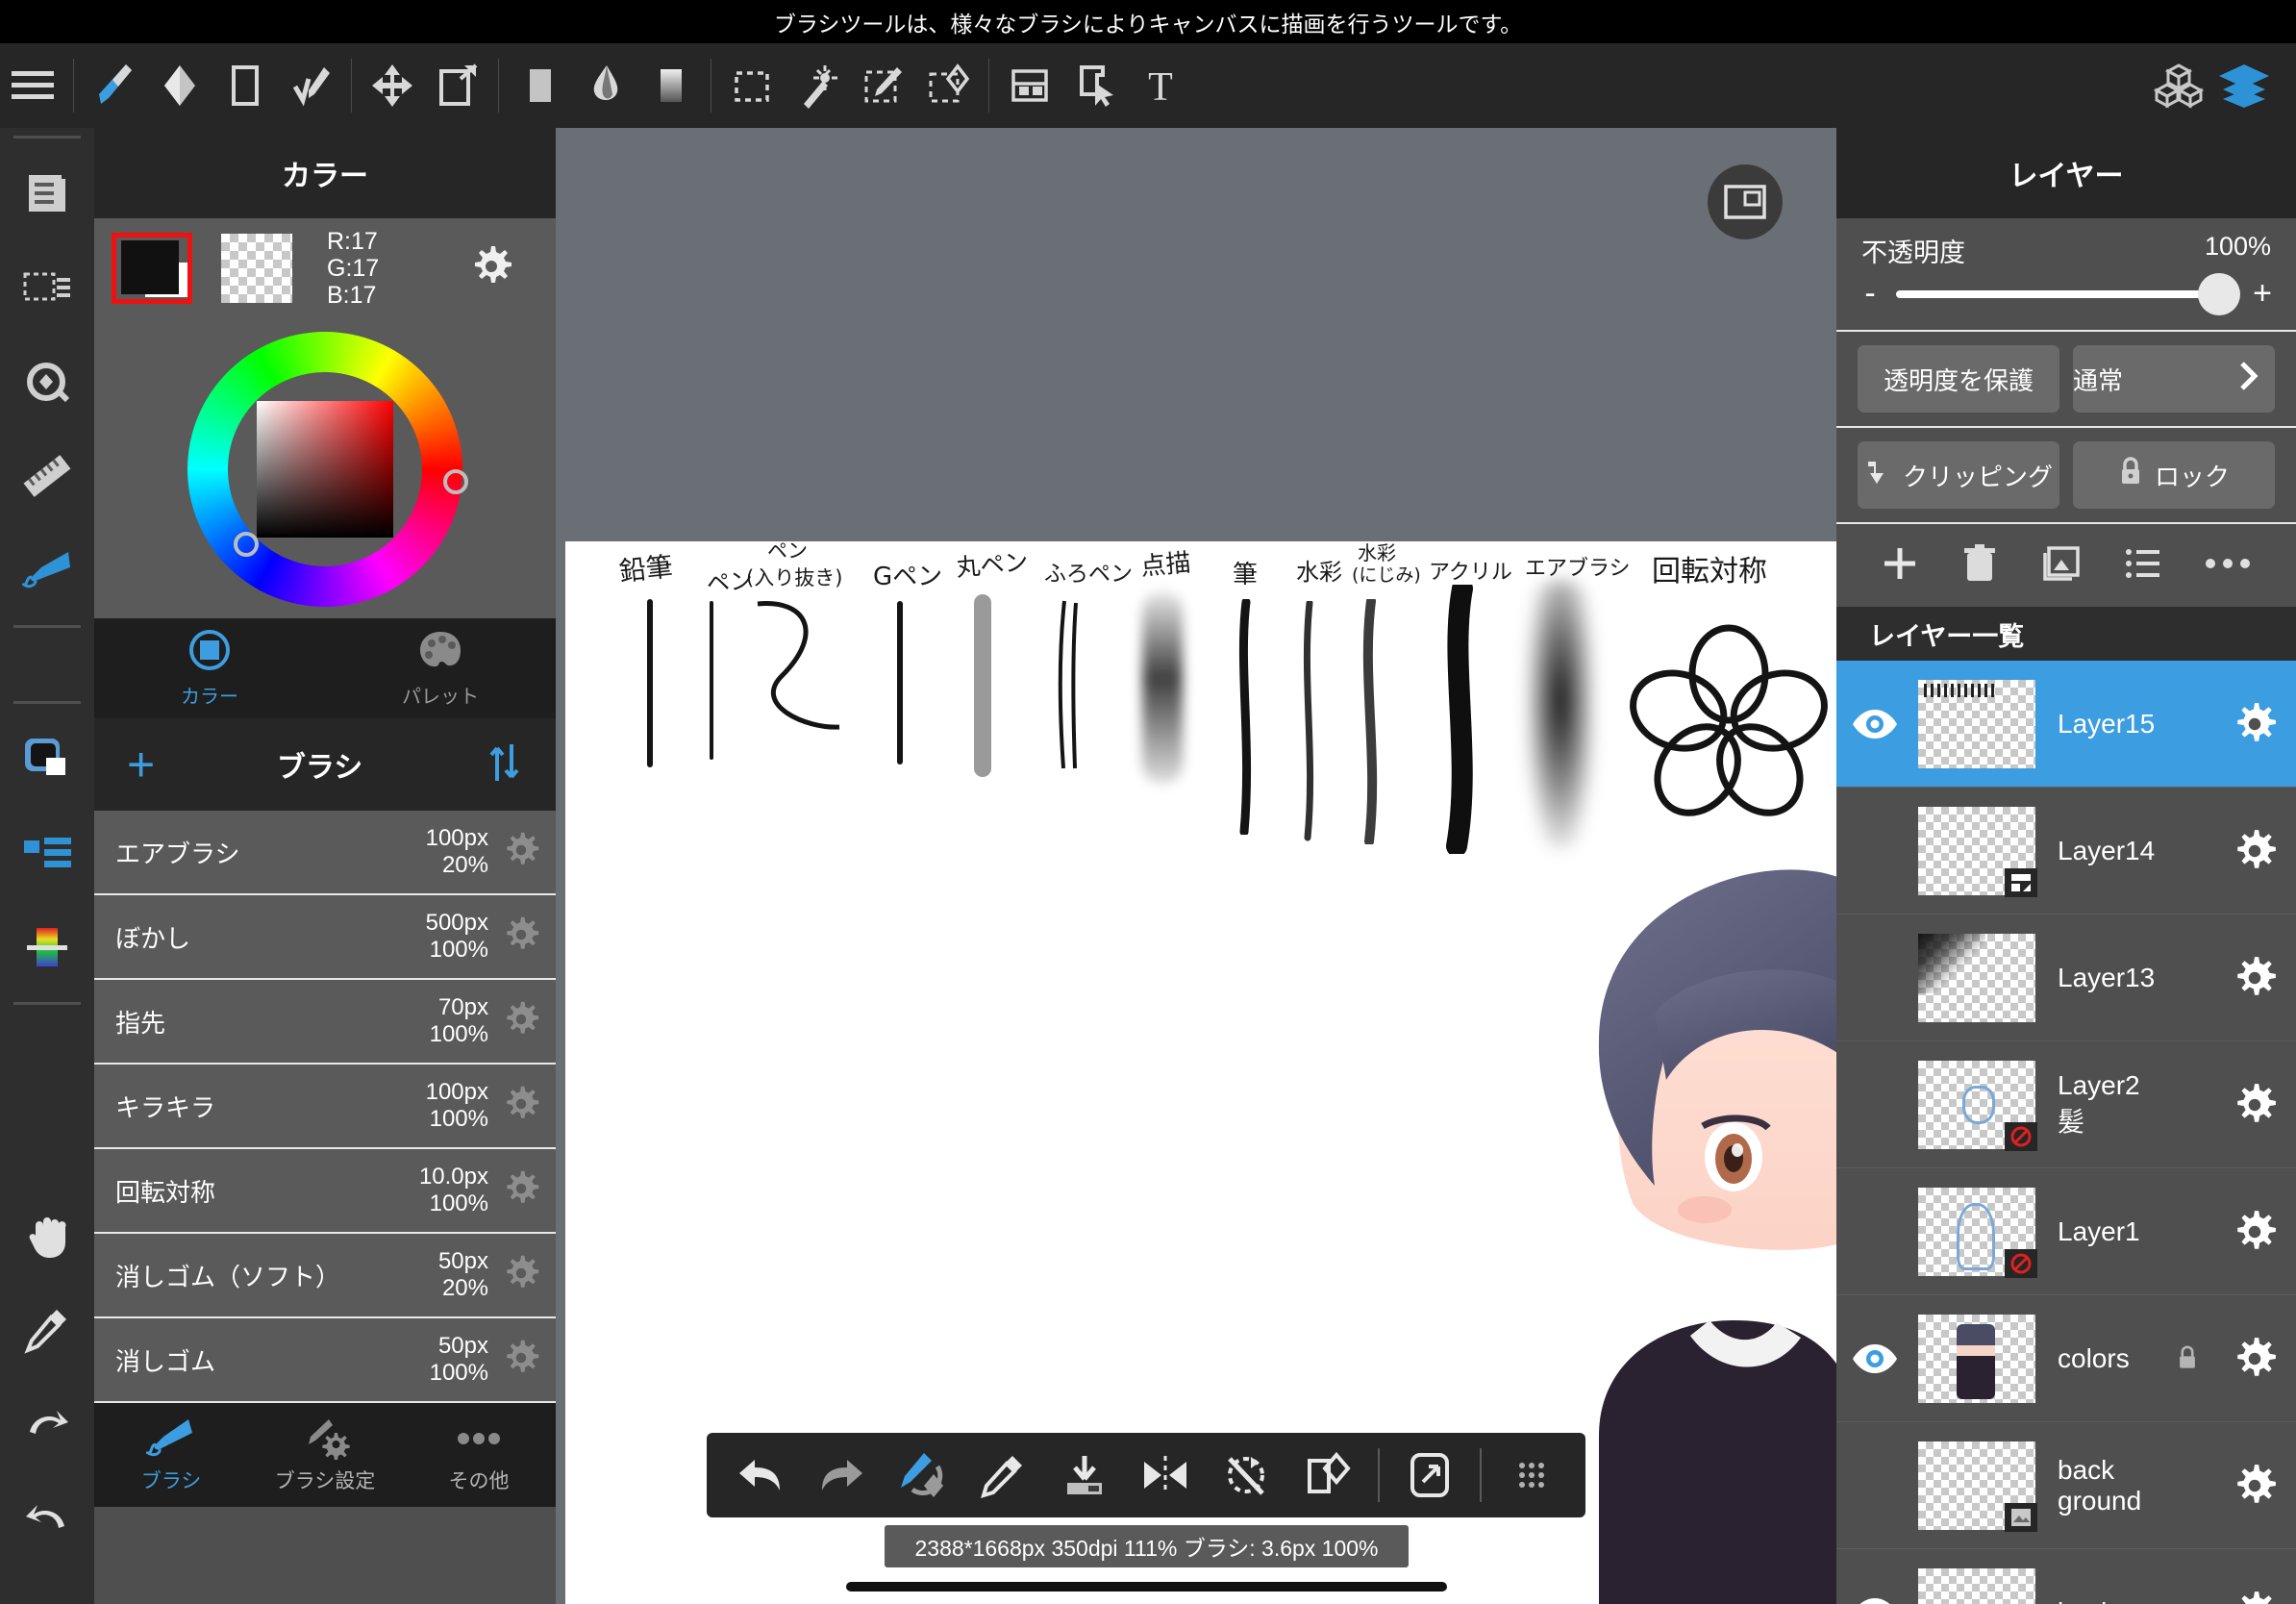 The image size is (2296, 1604). I want to click on opacity-slider-knob, so click(2219, 293).